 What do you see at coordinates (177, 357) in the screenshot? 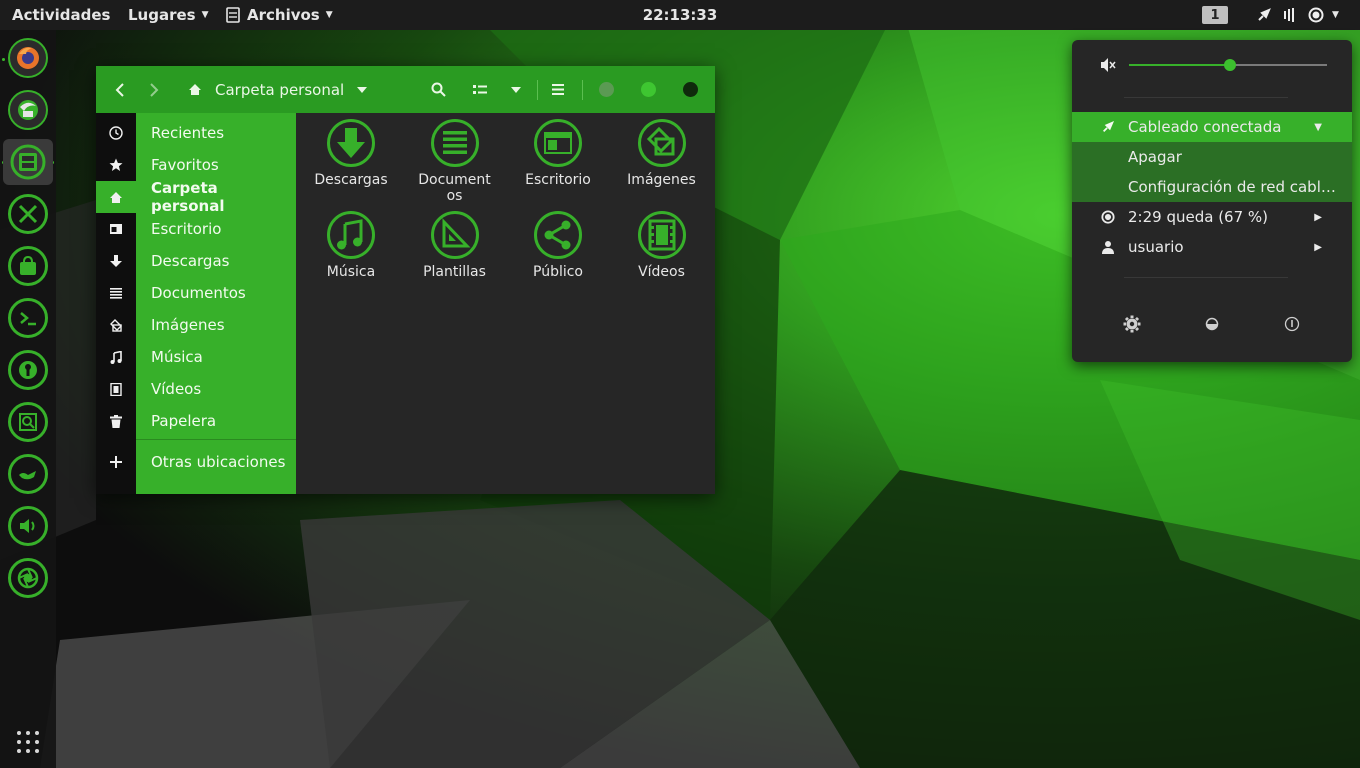
I see `sidebar-item-label: Música` at bounding box center [177, 357].